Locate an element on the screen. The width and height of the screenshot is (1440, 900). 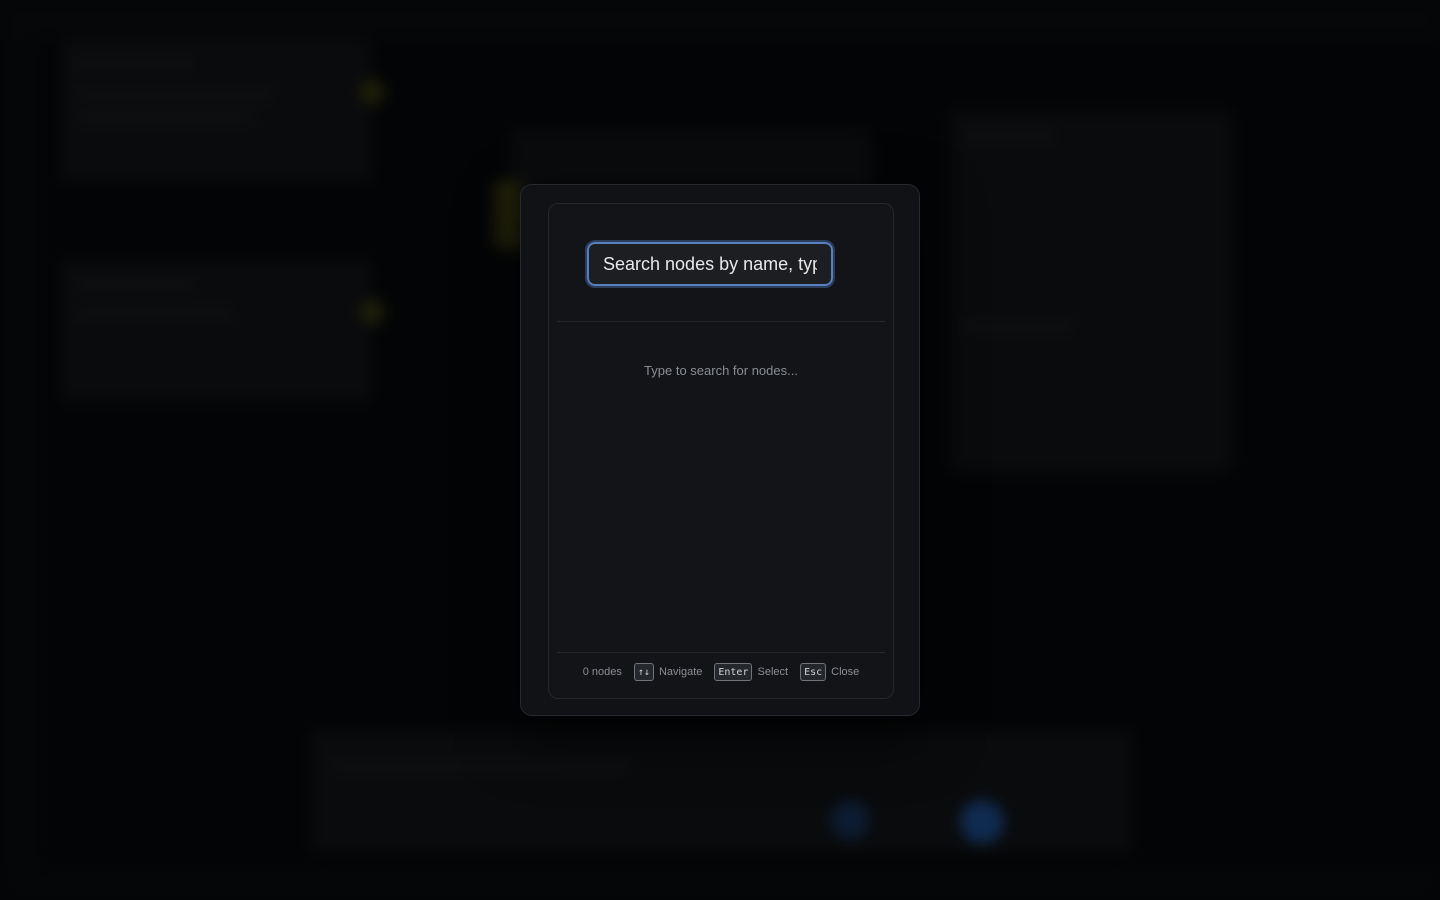
esc-key-icon: Esc is located at coordinates (813, 672).